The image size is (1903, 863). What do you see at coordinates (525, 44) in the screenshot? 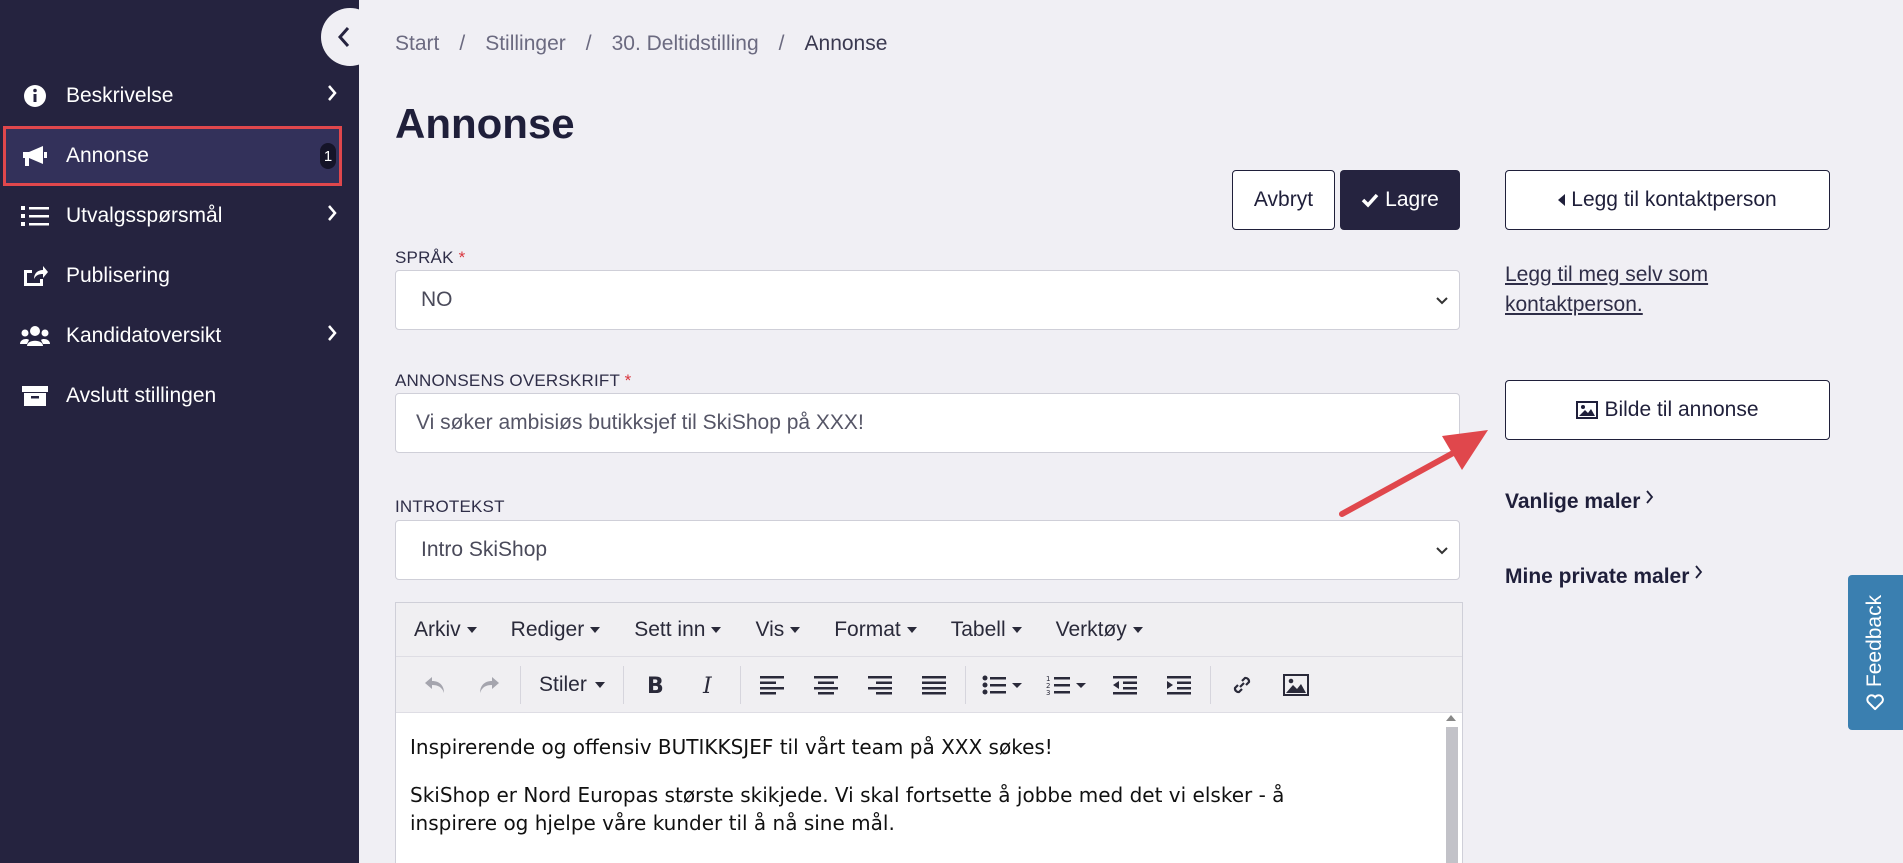
I see `breadcrumb-item: Stillinger` at bounding box center [525, 44].